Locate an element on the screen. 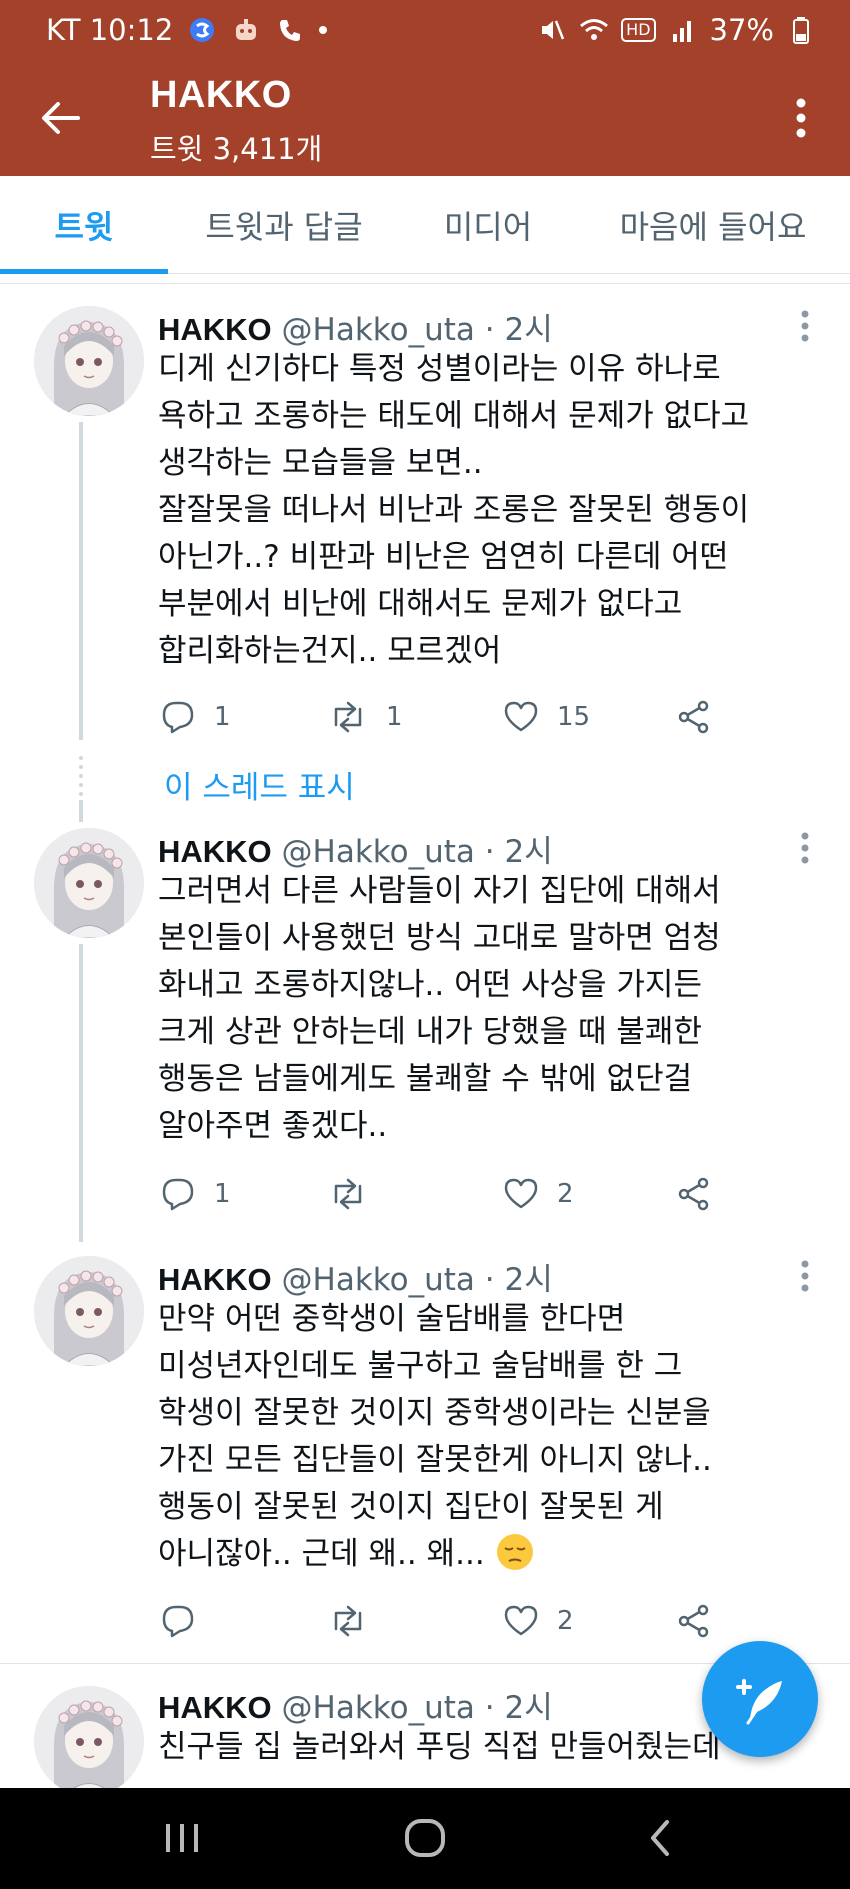  back-nav-button is located at coordinates (660, 1838).